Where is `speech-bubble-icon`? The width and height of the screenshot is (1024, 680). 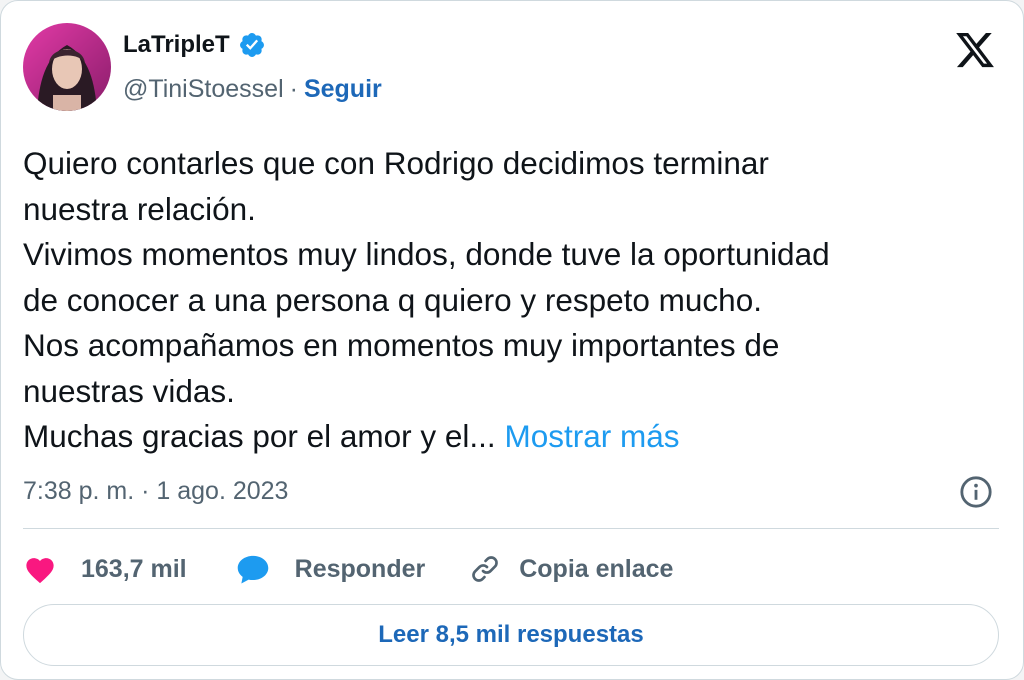
speech-bubble-icon is located at coordinates (253, 569).